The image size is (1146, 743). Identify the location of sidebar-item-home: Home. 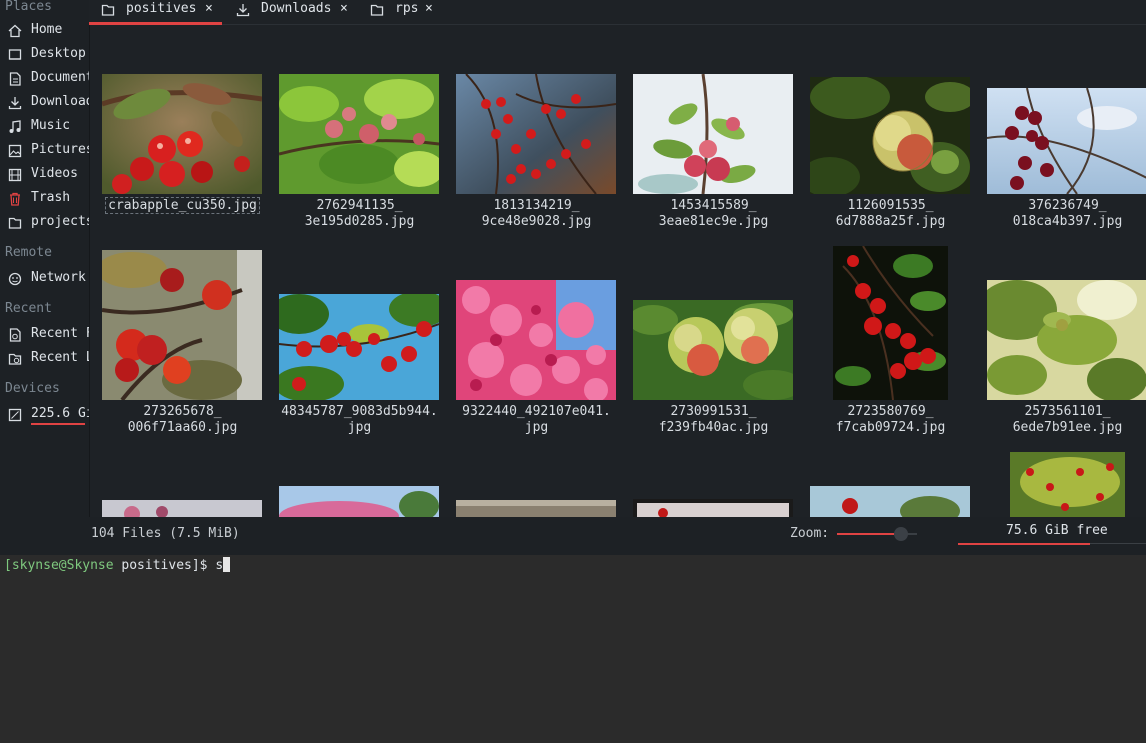
(44, 31).